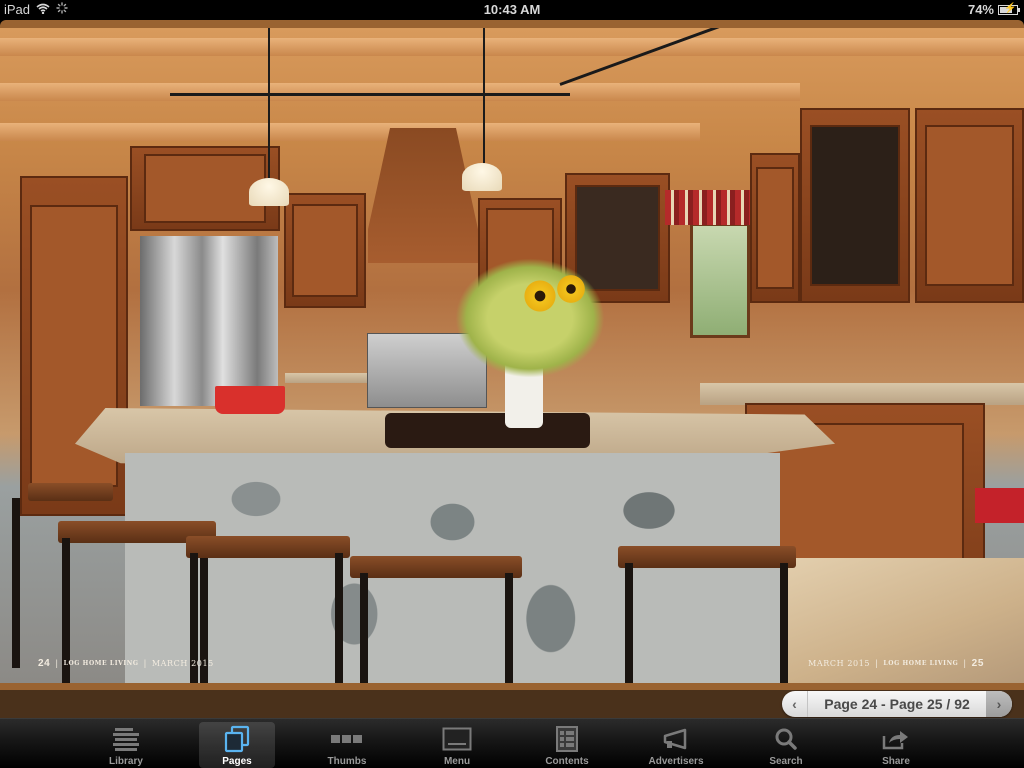  Describe the element at coordinates (126, 739) in the screenshot. I see `library-list-icon` at that location.